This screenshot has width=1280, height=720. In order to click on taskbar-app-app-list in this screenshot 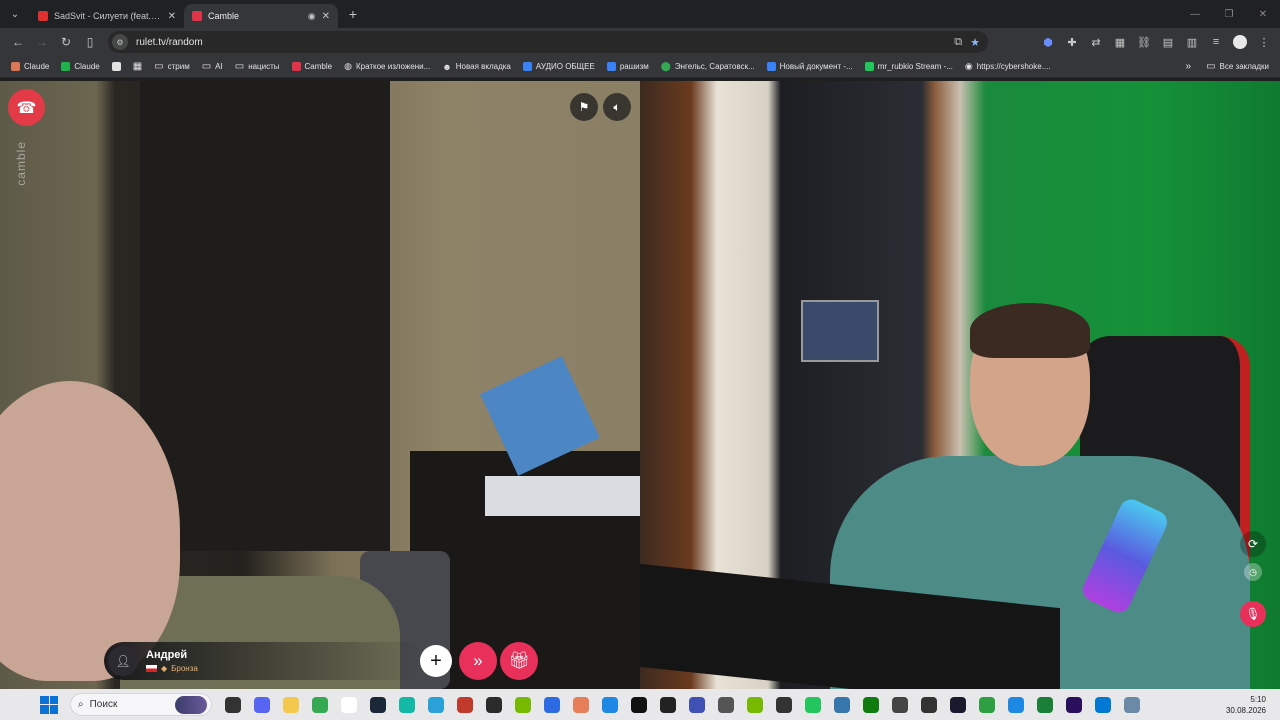, I will do `click(725, 704)`.